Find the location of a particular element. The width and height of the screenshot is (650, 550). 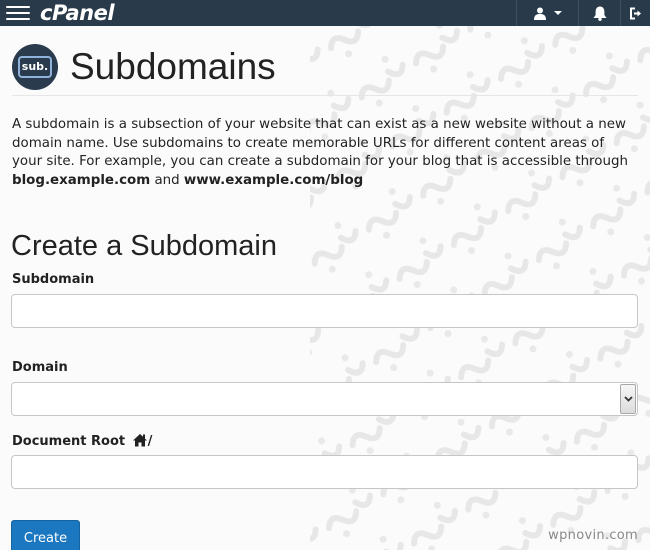

cpanel-logo: cPanel is located at coordinates (77, 13).